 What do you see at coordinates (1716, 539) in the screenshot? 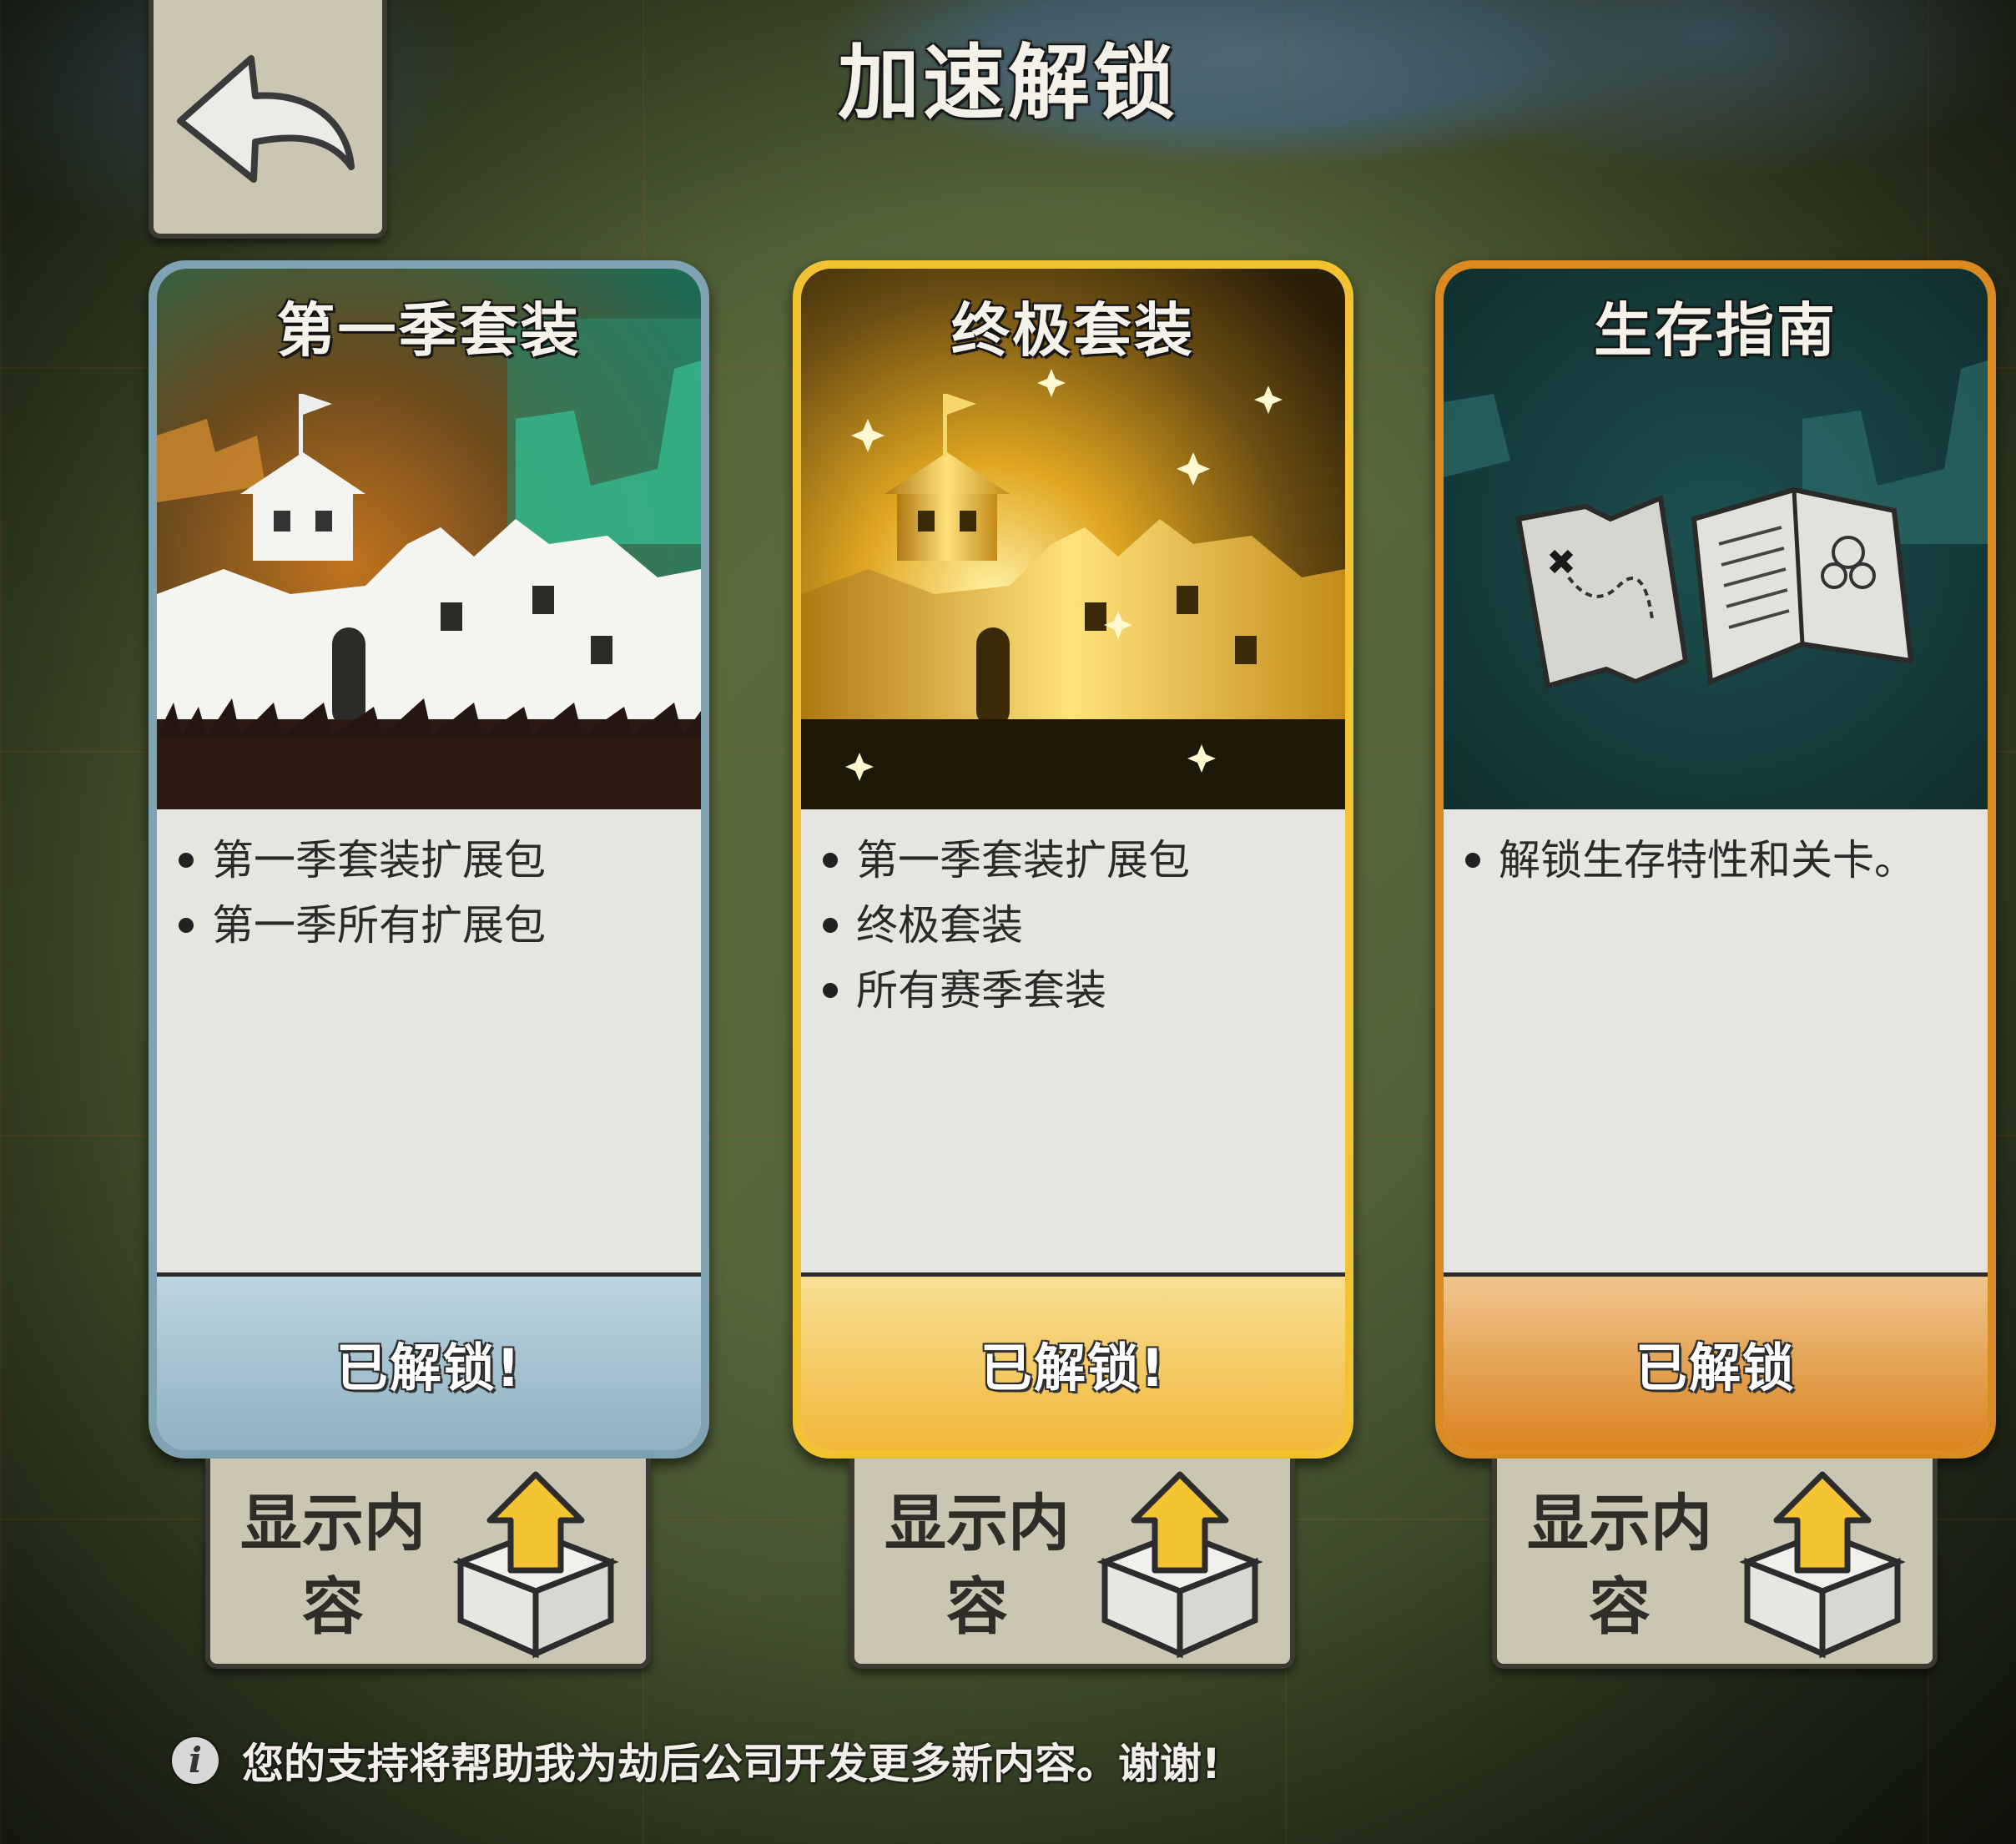
I see `survival-guide-artwork: 生存指南` at bounding box center [1716, 539].